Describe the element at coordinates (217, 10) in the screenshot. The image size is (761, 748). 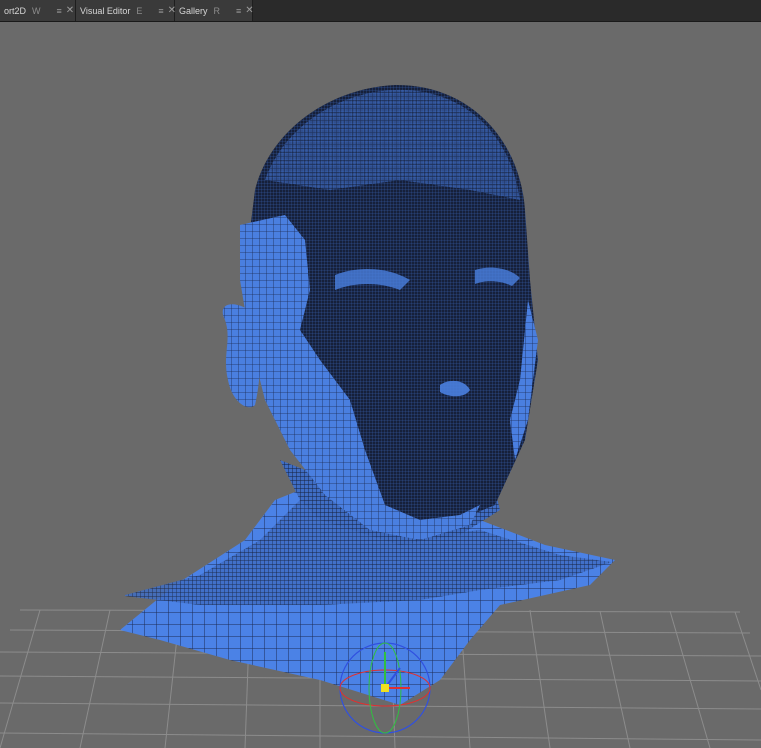
I see `tab-hotkey: R` at that location.